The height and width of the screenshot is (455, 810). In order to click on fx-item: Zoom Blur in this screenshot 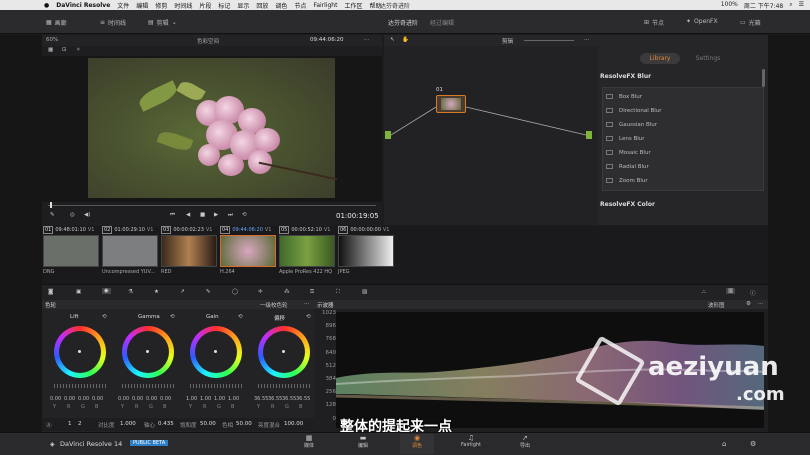, I will do `click(681, 180)`.